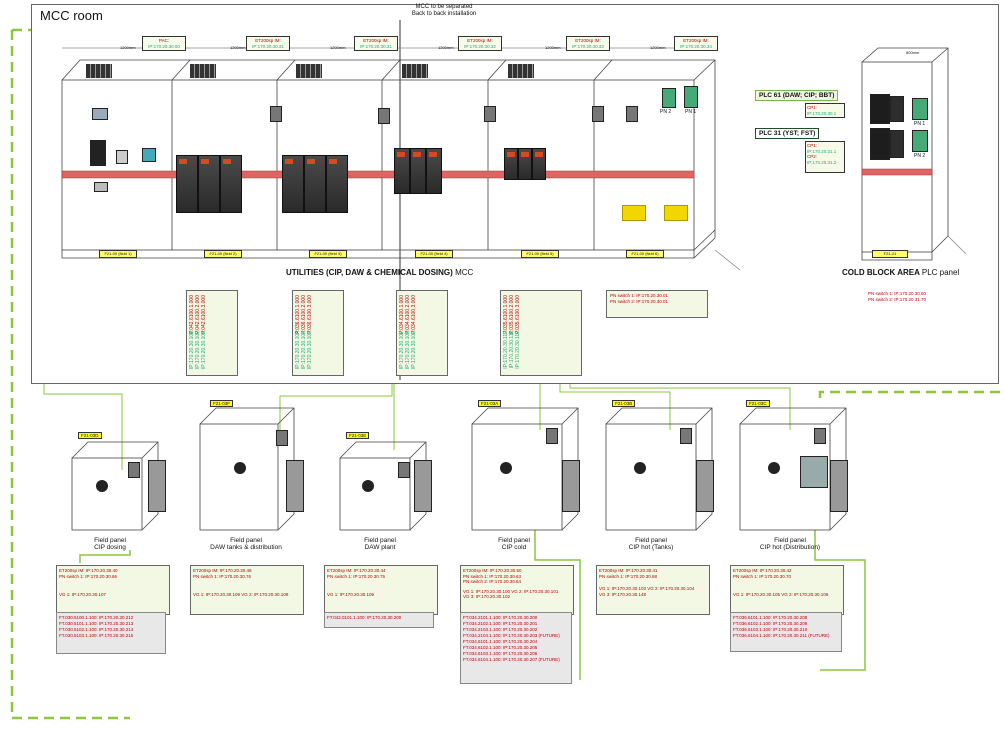 Image resolution: width=1004 pixels, height=740 pixels. I want to click on ft-line: FT.042.0101.1.100: IP:170.20.30.200, so click(364, 617).